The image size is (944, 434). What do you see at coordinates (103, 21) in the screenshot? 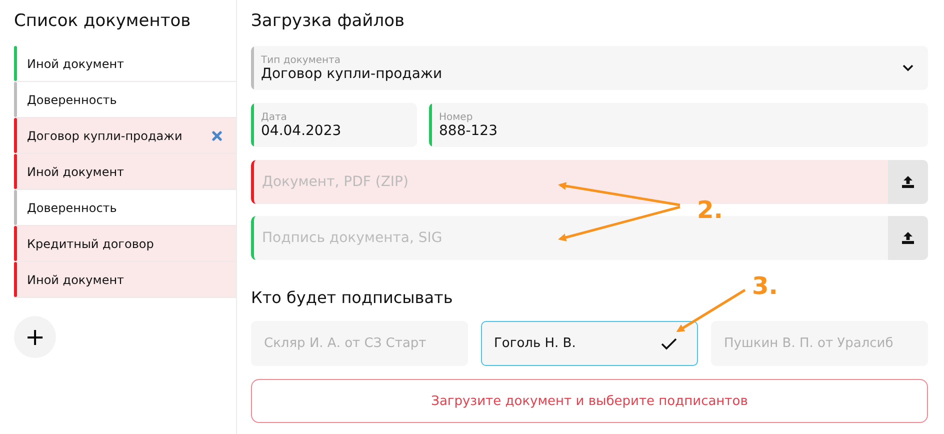
I see `section-title: Список документов` at bounding box center [103, 21].